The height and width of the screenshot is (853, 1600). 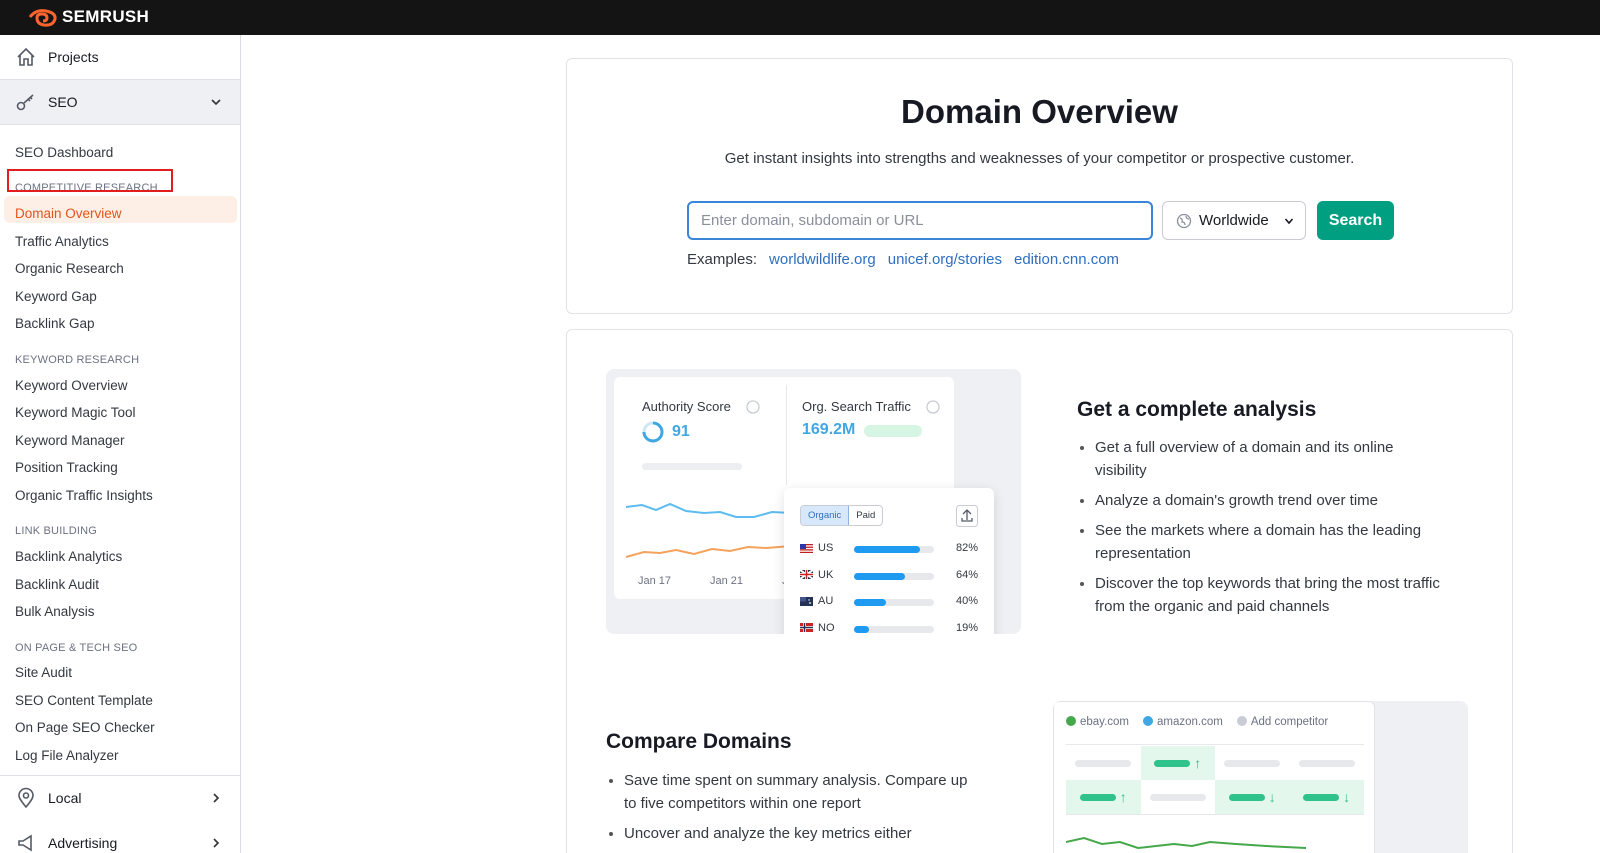 What do you see at coordinates (120, 797) in the screenshot?
I see `sidebar-local: Local` at bounding box center [120, 797].